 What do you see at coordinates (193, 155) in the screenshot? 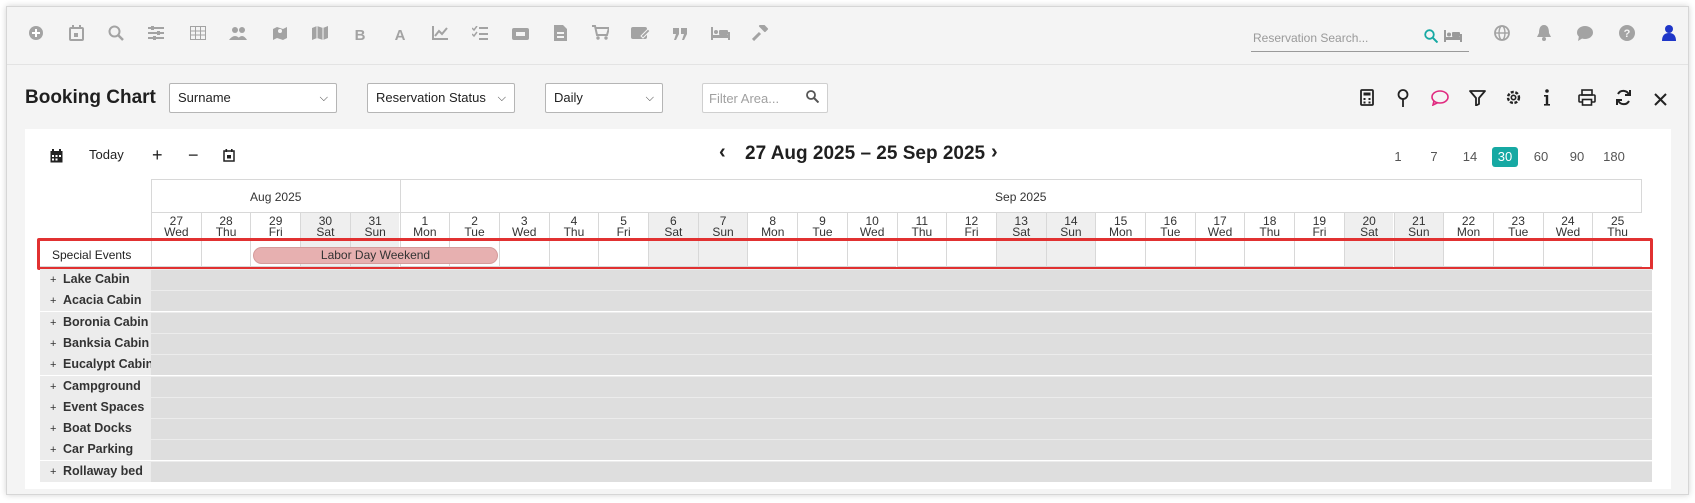
I see `zoom-out-button: −` at bounding box center [193, 155].